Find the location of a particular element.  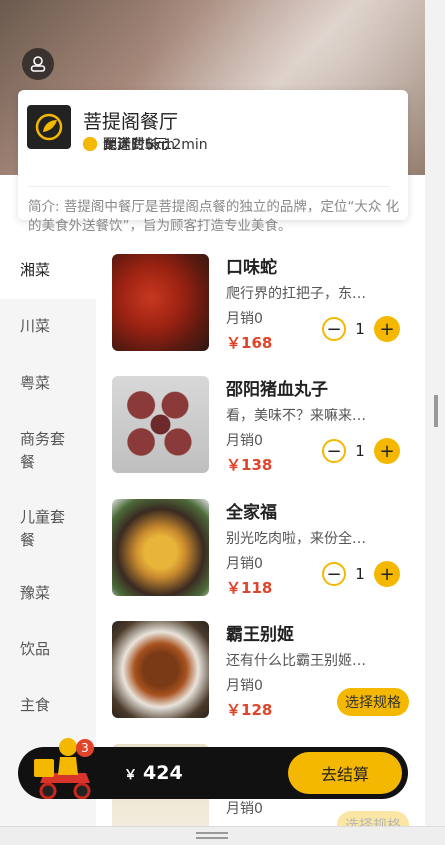

checkout-button: 去结算 is located at coordinates (345, 773).